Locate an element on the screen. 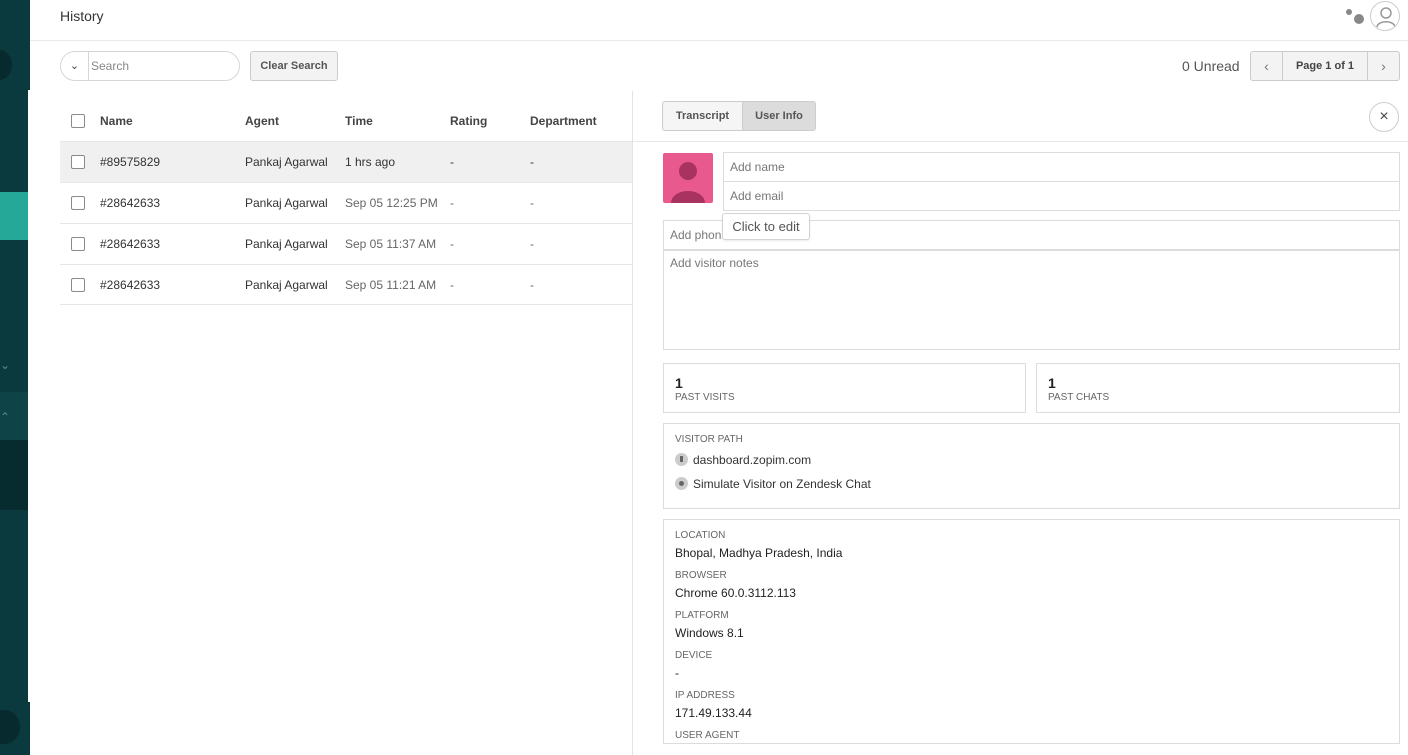  sidebar-subsection is located at coordinates (14, 475).